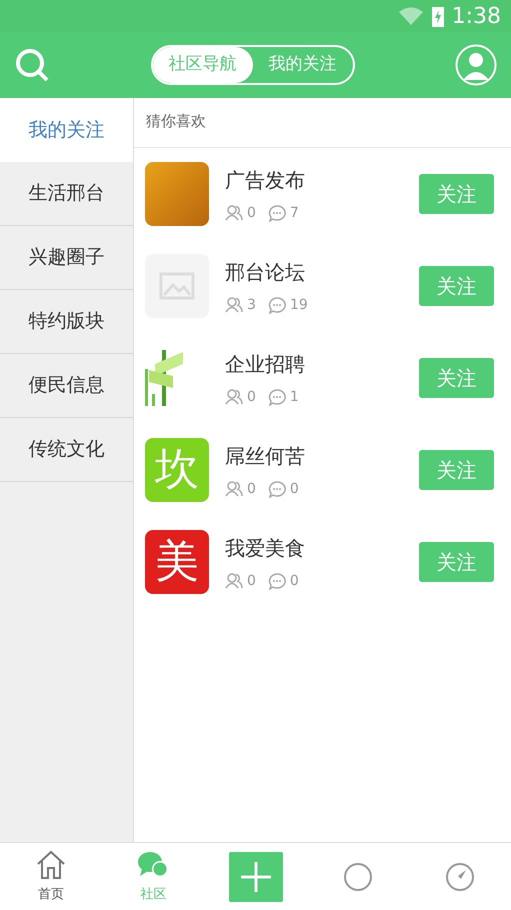 This screenshot has height=910, width=511. What do you see at coordinates (177, 194) in the screenshot?
I see `photo-placeholder` at bounding box center [177, 194].